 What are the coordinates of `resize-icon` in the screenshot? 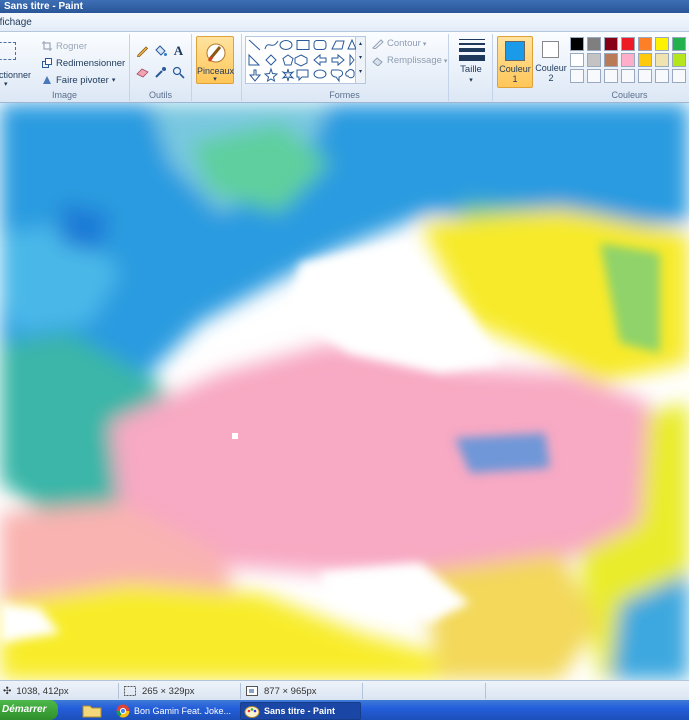 It's located at (47, 63).